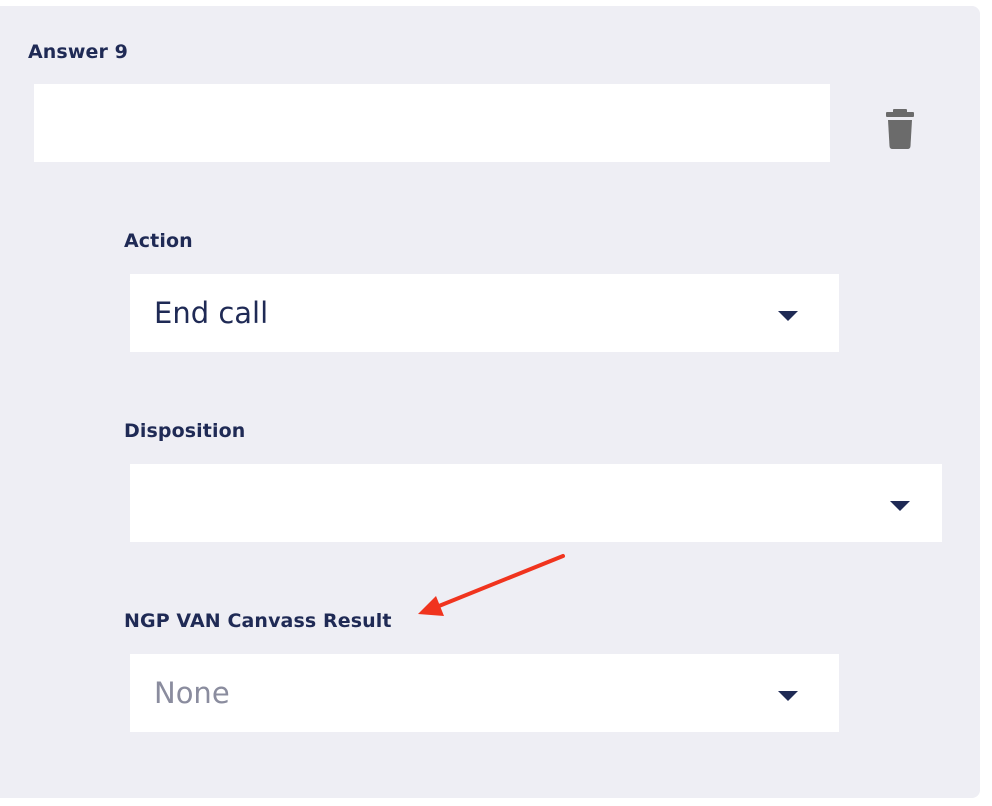 The height and width of the screenshot is (806, 992). What do you see at coordinates (432, 123) in the screenshot?
I see `answer-text-input` at bounding box center [432, 123].